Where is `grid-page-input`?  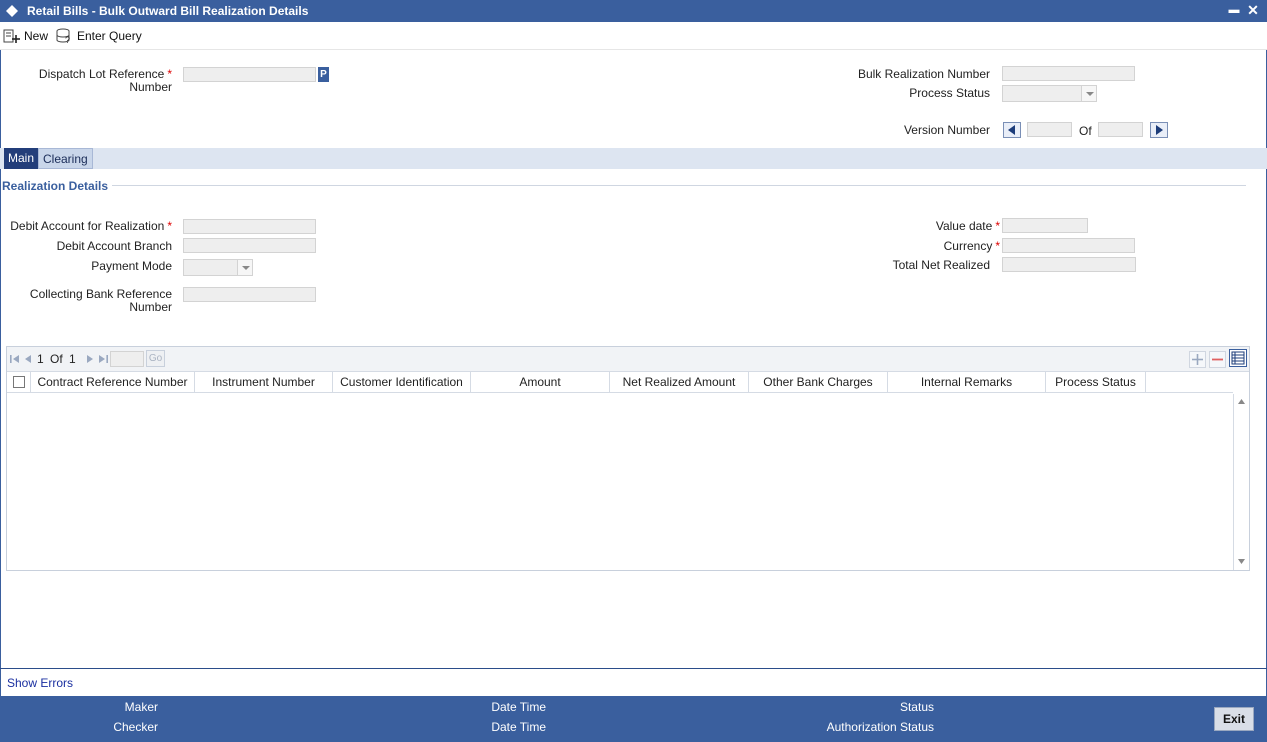 grid-page-input is located at coordinates (127, 359).